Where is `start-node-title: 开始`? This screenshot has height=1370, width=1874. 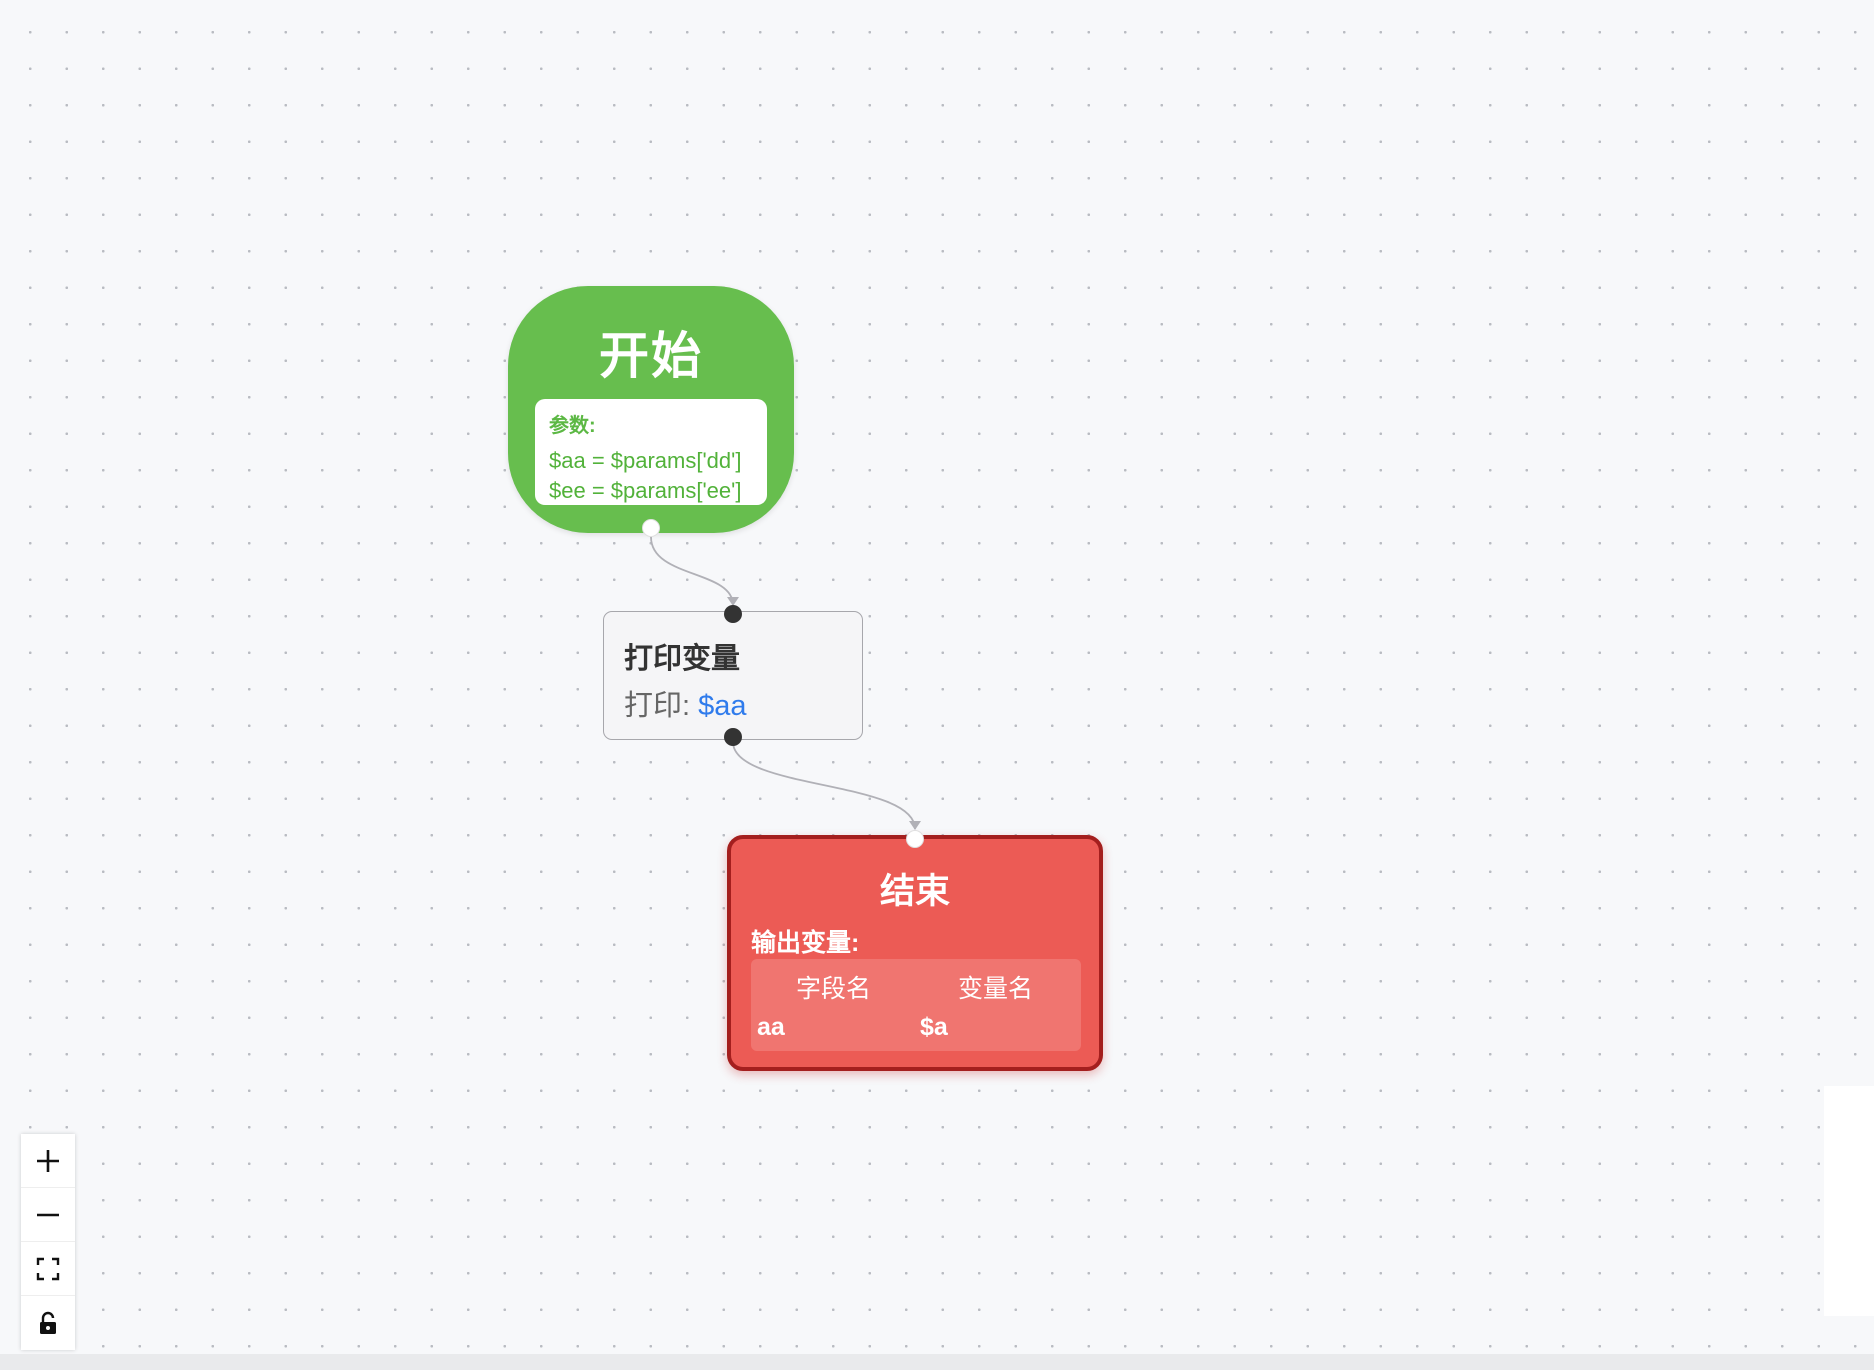
start-node-title: 开始 is located at coordinates (651, 356).